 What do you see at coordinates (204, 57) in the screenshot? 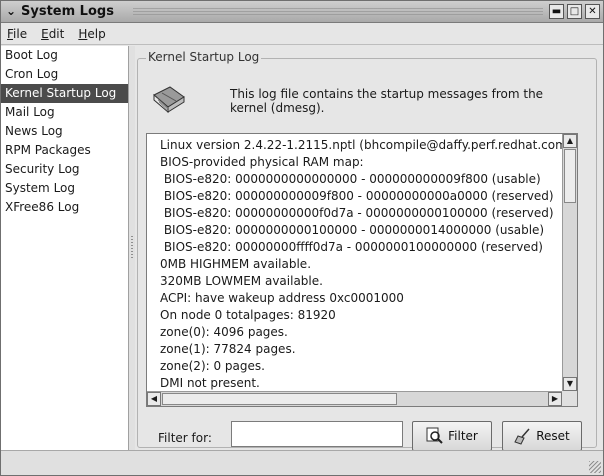
I see `section-title: Kernel Startup Log` at bounding box center [204, 57].